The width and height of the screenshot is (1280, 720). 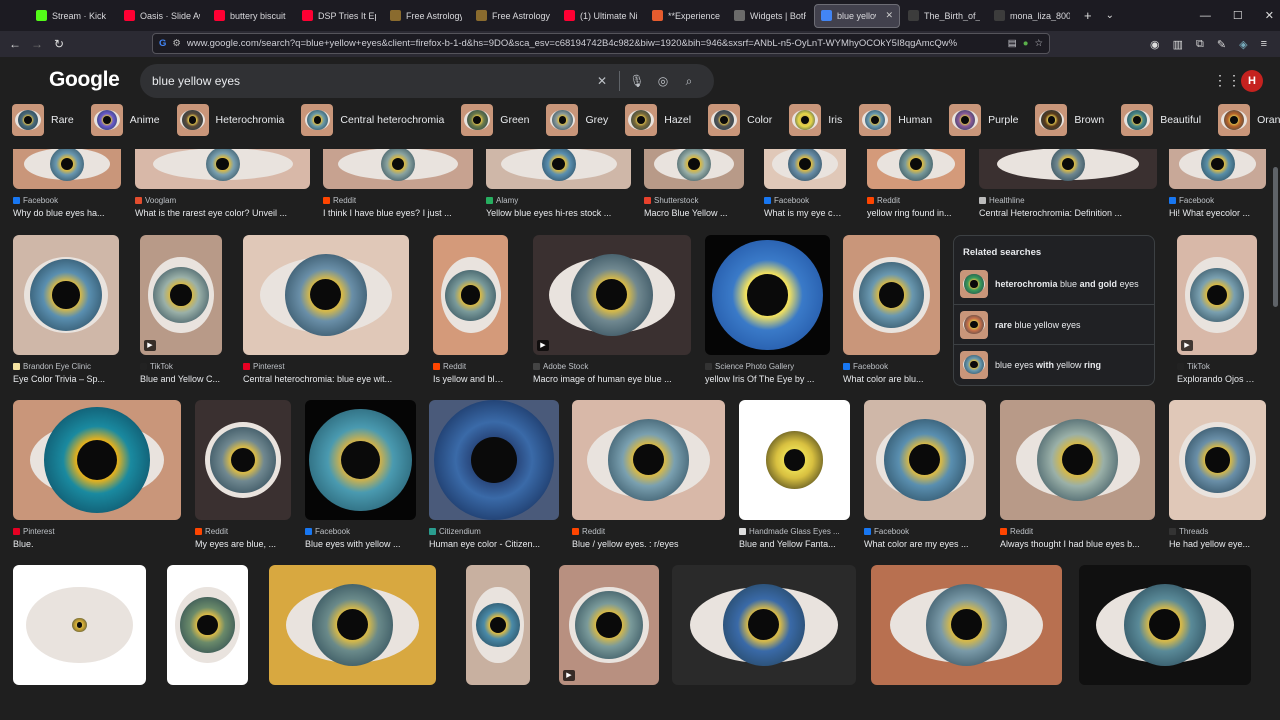 What do you see at coordinates (1269, 15) in the screenshot?
I see `close-window-button: ✕` at bounding box center [1269, 15].